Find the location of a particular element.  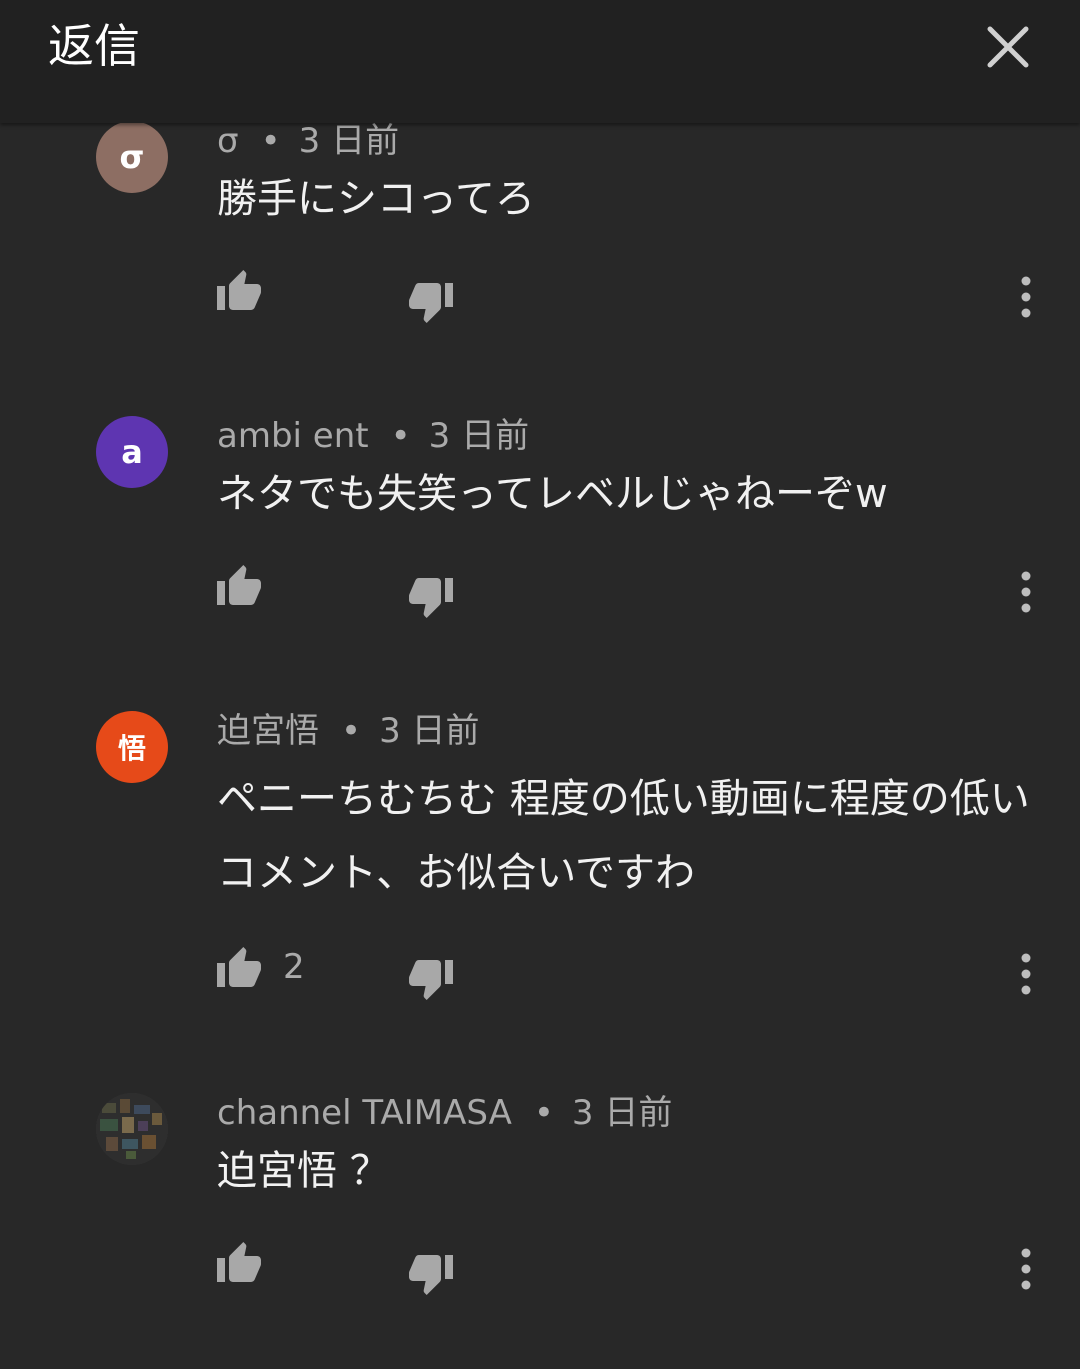

avatar-letter: σ is located at coordinates (132, 157).